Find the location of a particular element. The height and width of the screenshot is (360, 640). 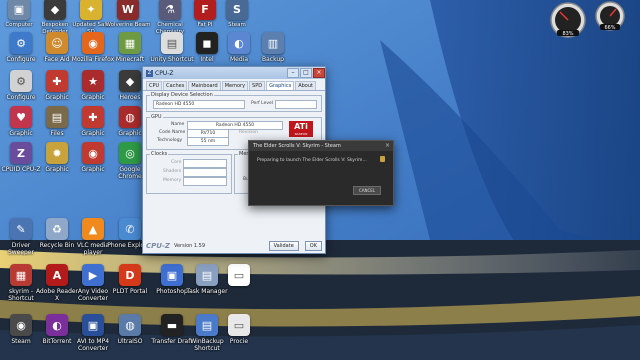

app-icon: Z is located at coordinates (21, 153).